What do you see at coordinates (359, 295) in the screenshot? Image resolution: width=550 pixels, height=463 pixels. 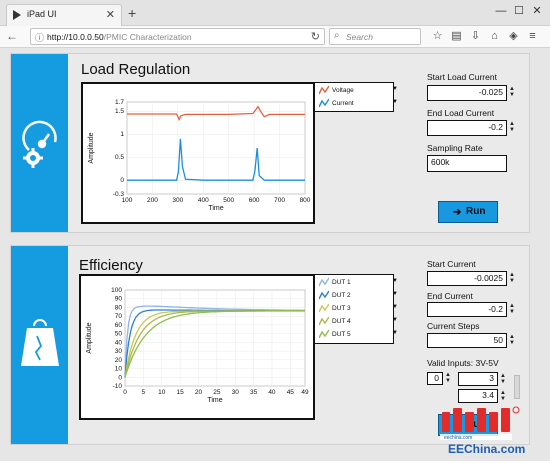 I see `legend-item-dut-2: DUT 2 ▼` at bounding box center [359, 295].